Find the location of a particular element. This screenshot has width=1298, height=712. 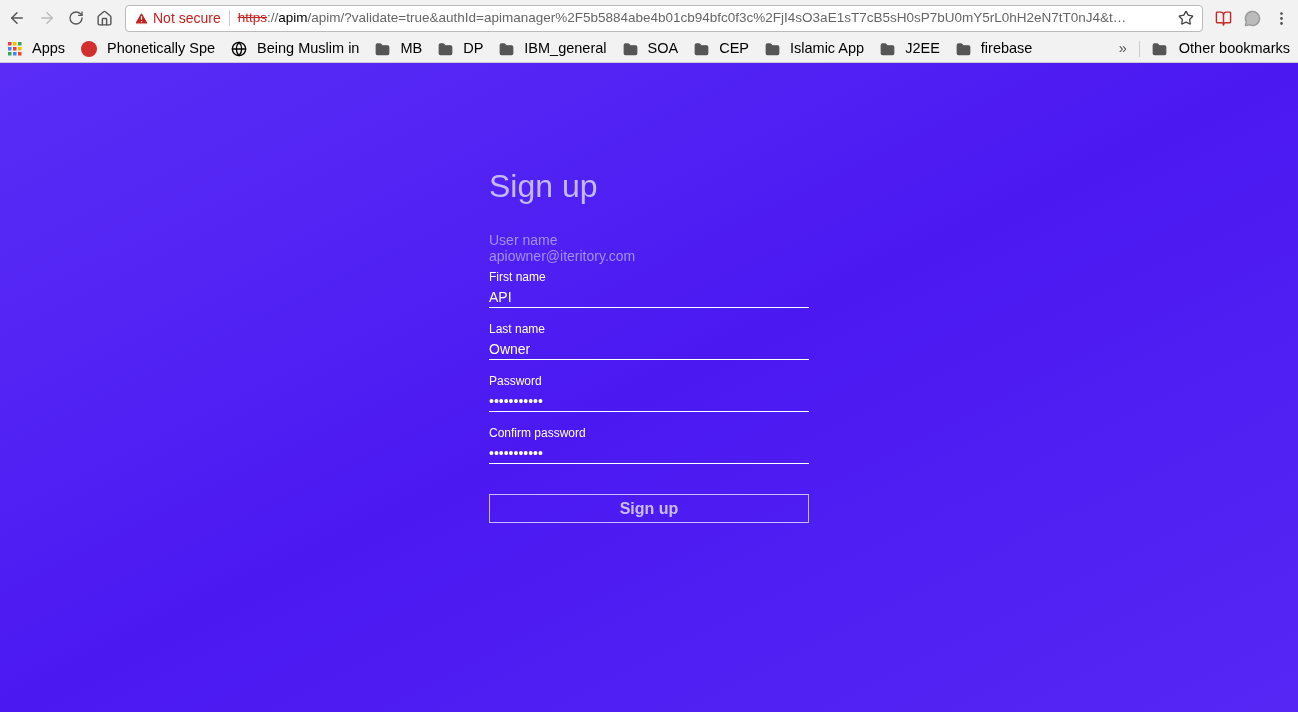

other-bookmarks: Other bookmarks is located at coordinates (1220, 49).